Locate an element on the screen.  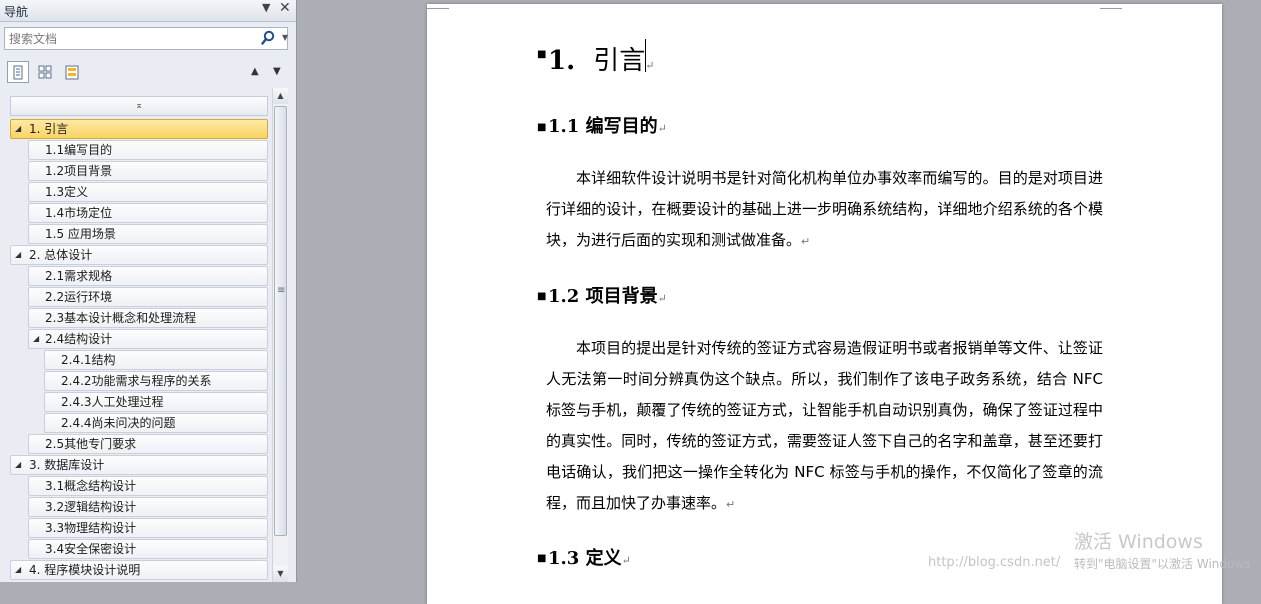
heading-1-2: 1.2 项目背景↵ is located at coordinates (607, 295).